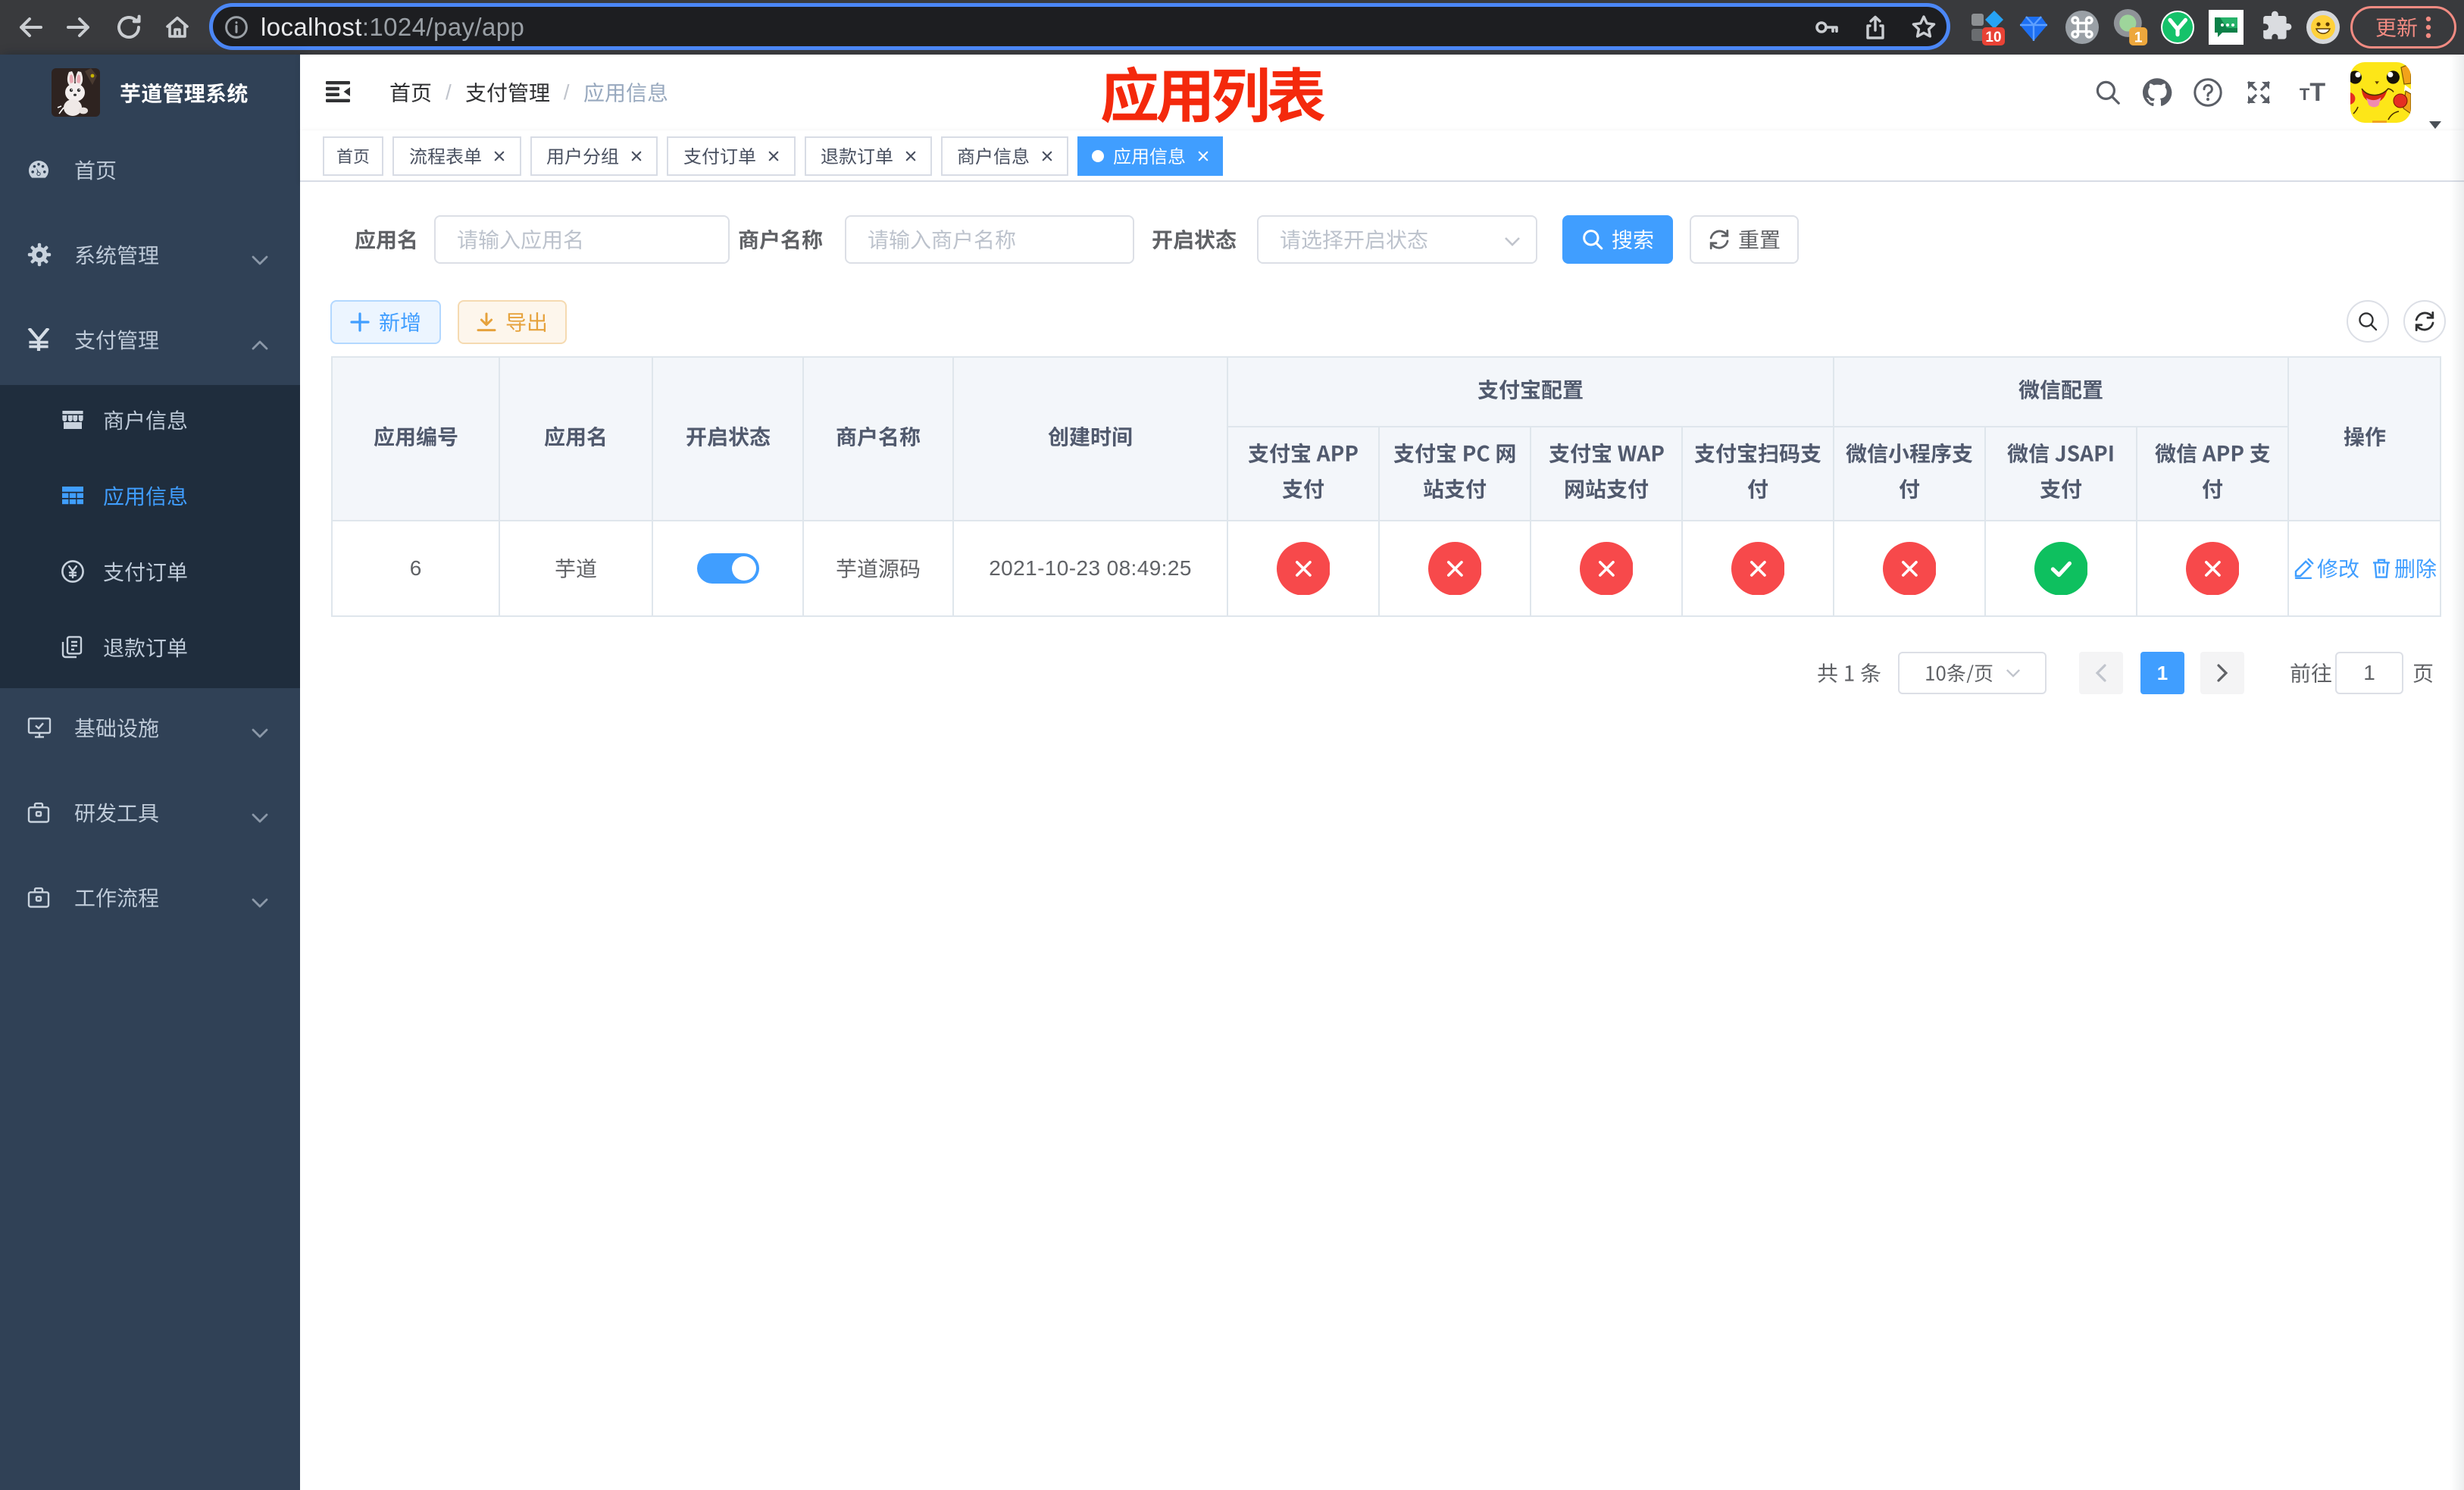 The width and height of the screenshot is (2464, 1490). Describe the element at coordinates (2138, 37) in the screenshot. I see `svg-text: 1` at that location.